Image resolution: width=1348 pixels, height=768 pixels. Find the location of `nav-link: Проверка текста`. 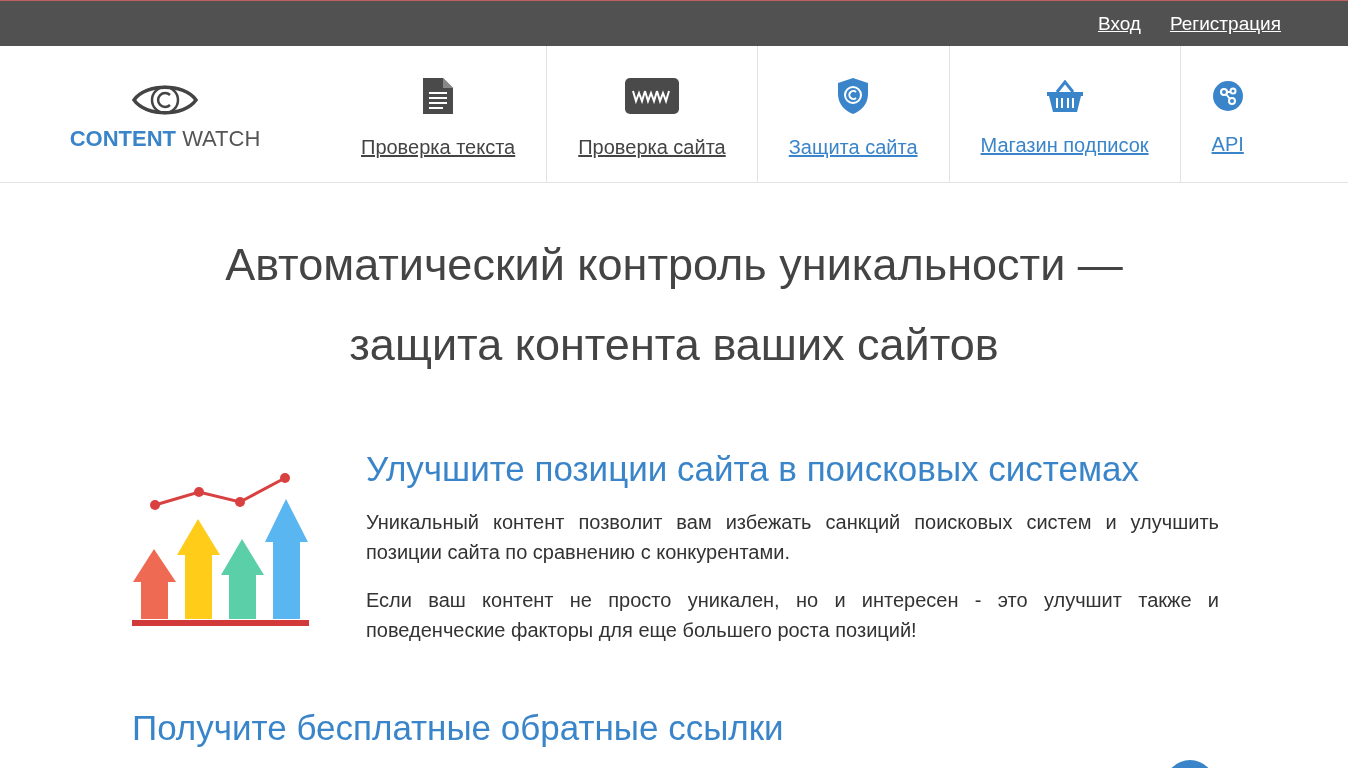

nav-link: Проверка текста is located at coordinates (438, 147).